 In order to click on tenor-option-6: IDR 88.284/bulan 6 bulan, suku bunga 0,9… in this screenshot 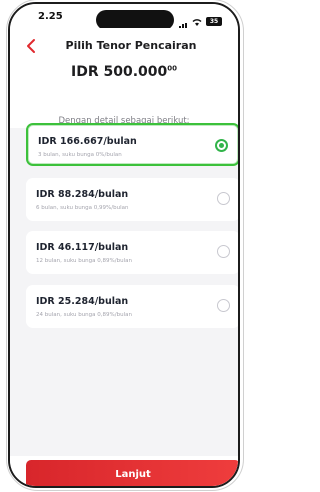, I will do `click(132, 199)`.